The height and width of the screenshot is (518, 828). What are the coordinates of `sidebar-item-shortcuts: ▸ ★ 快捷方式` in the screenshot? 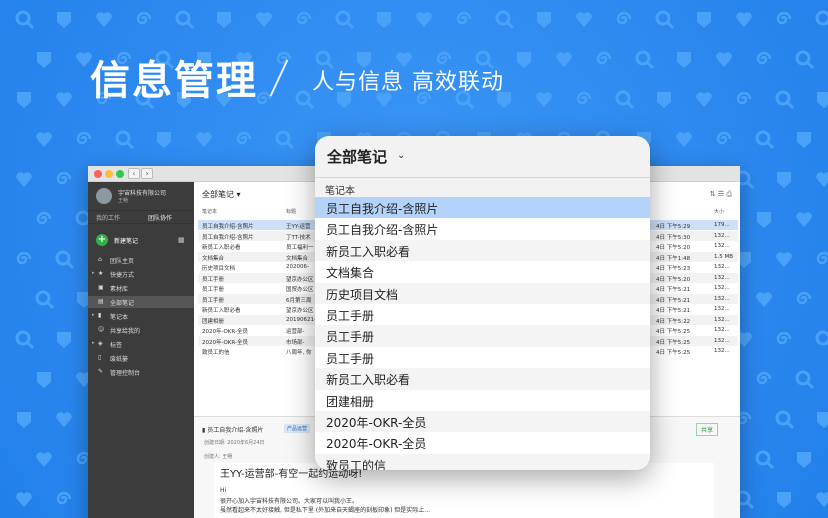 It's located at (141, 274).